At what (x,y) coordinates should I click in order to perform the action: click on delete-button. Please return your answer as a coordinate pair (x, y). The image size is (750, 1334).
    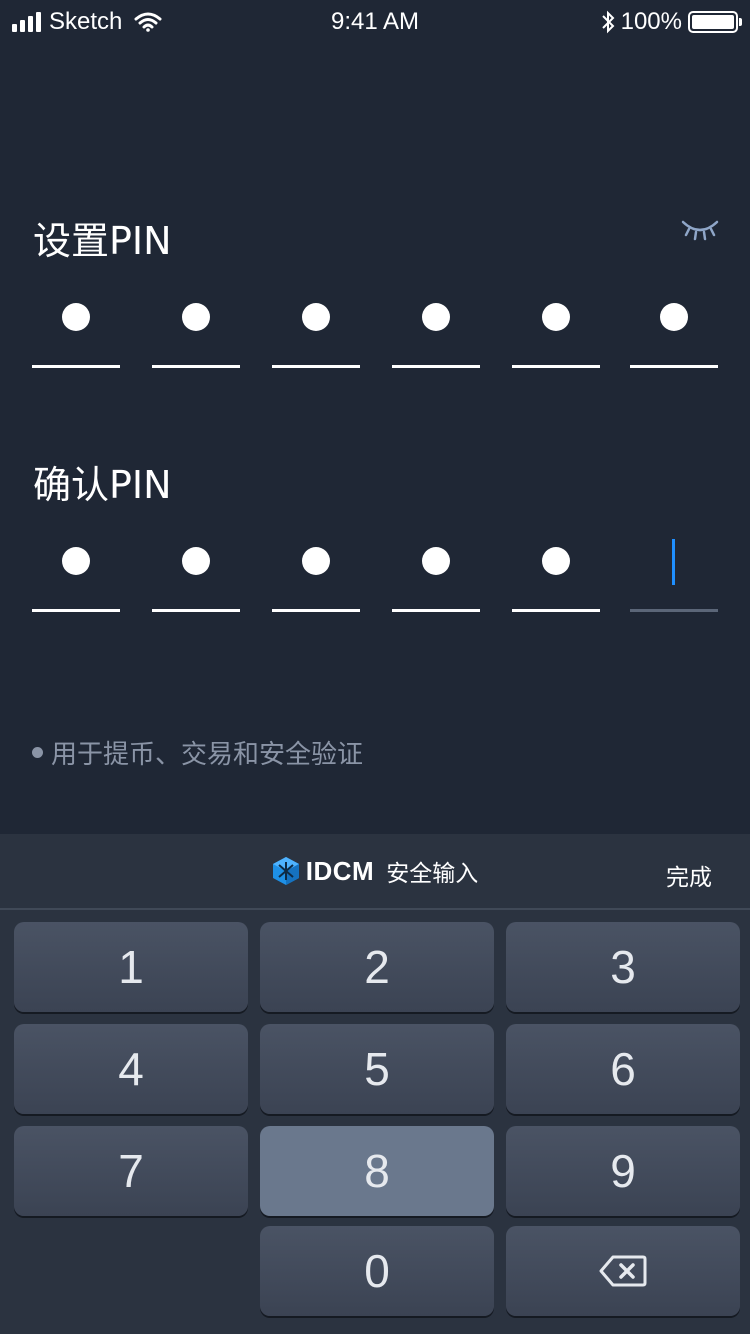
    Looking at the image, I should click on (623, 1271).